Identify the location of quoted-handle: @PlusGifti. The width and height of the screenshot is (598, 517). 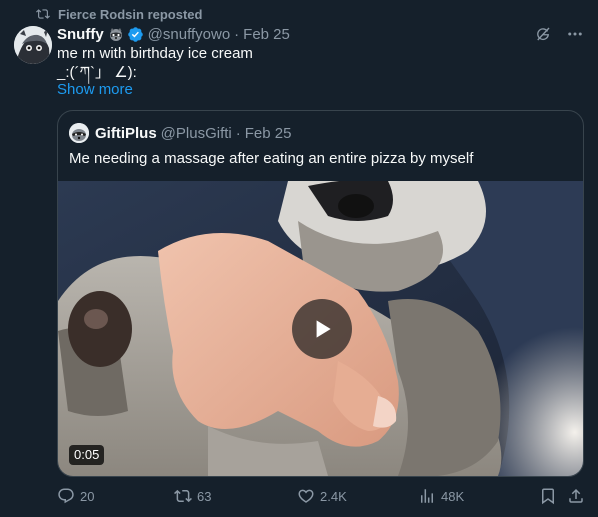
(196, 133).